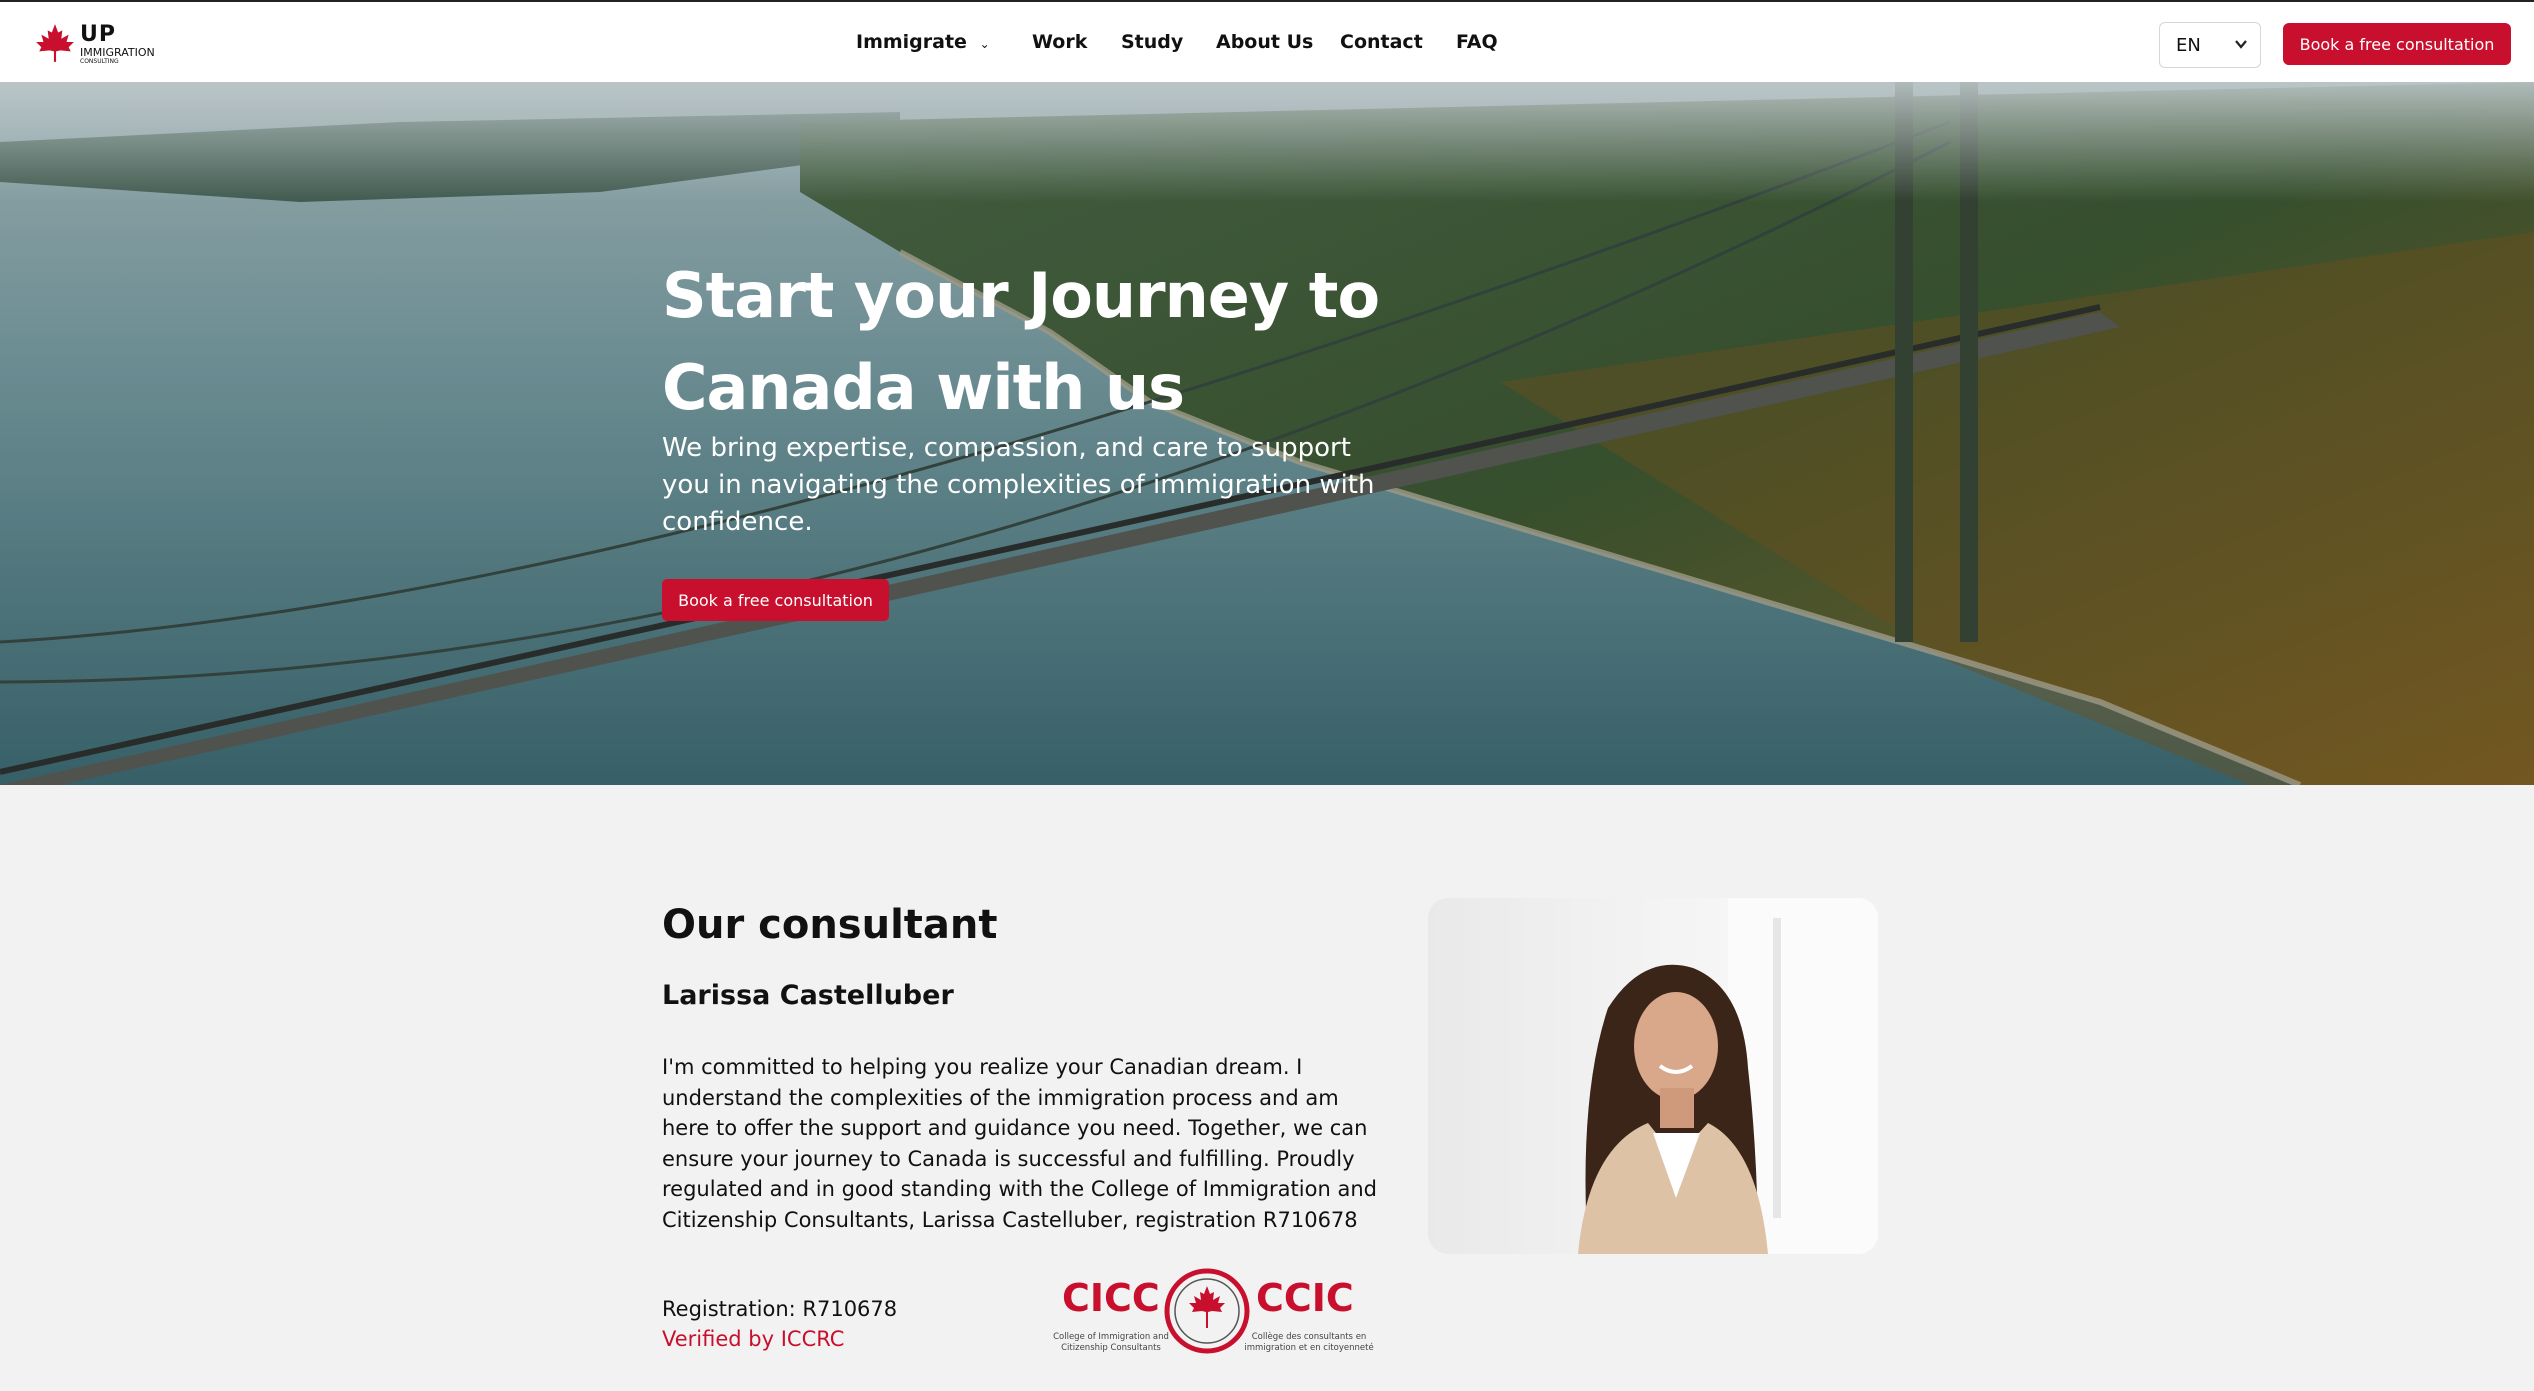 The image size is (2534, 1391). What do you see at coordinates (1207, 1311) in the screenshot?
I see `maple-leaf-seal-icon` at bounding box center [1207, 1311].